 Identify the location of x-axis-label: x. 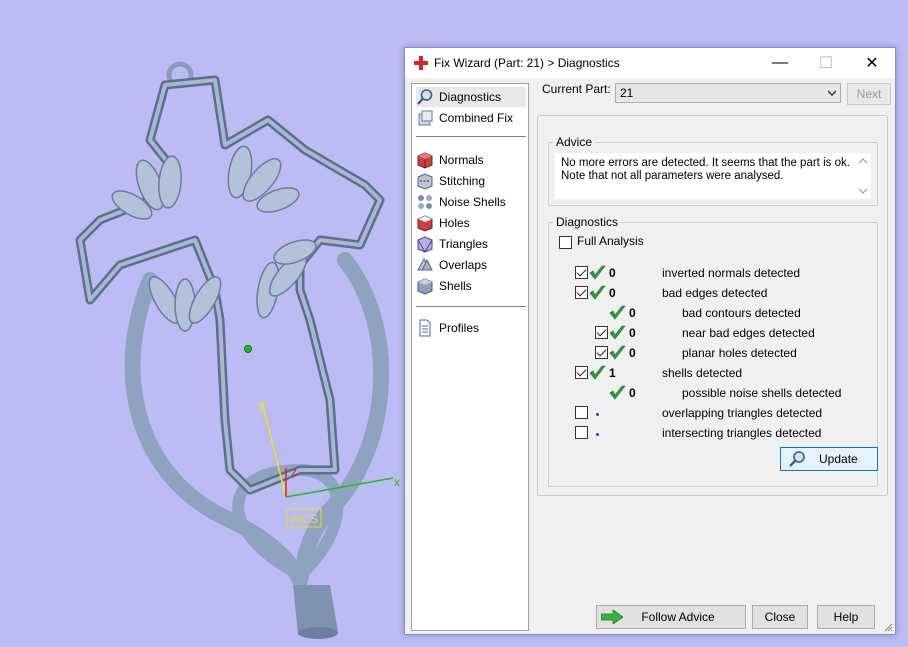
(397, 482).